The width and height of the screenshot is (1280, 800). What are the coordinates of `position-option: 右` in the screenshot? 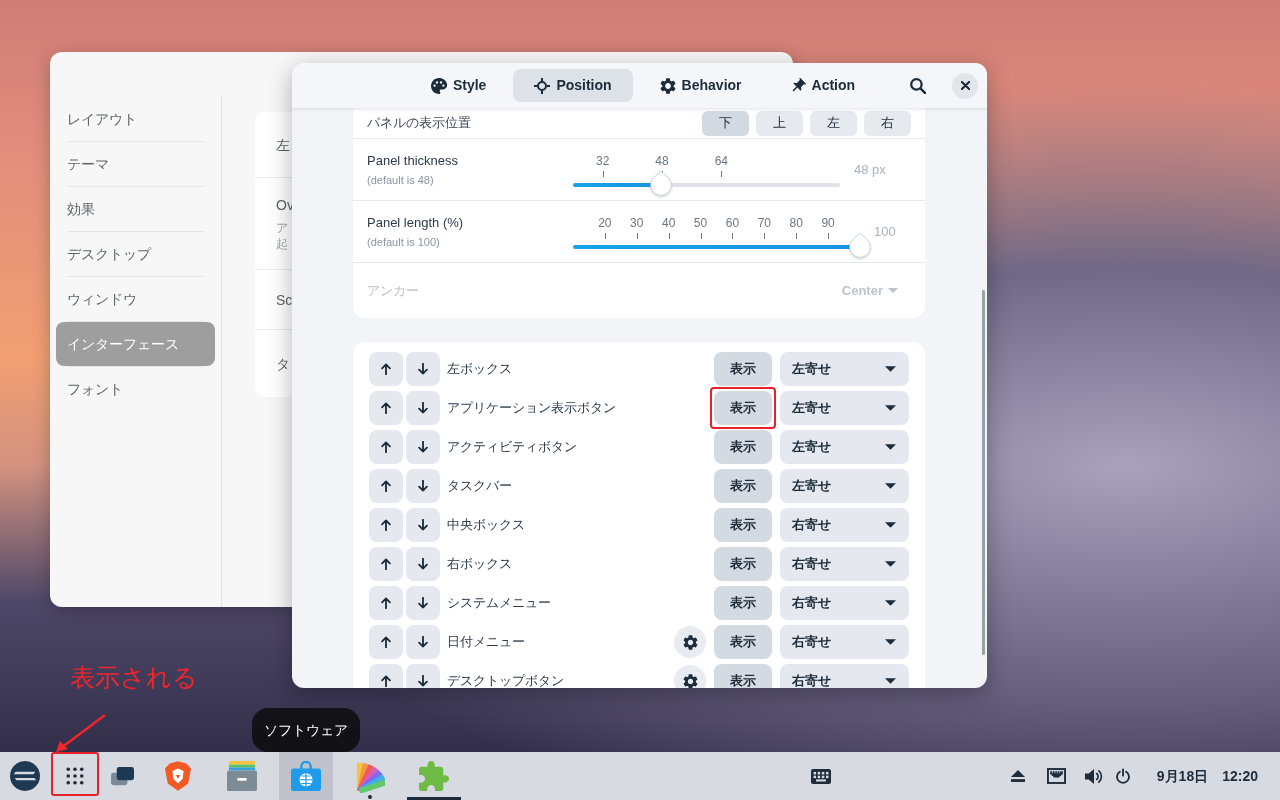 It's located at (887, 123).